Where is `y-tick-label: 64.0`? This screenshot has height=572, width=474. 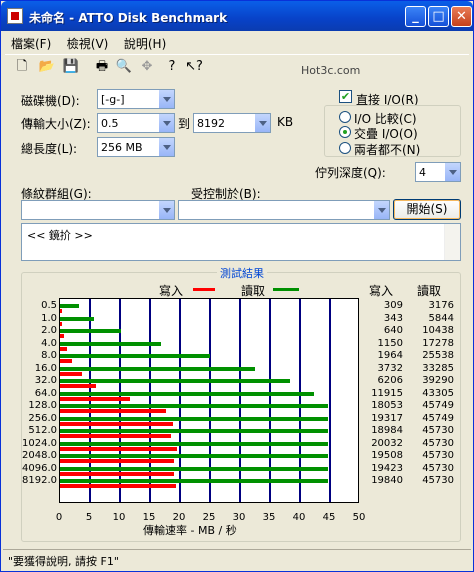
y-tick-label: 64.0 is located at coordinates (45, 393).